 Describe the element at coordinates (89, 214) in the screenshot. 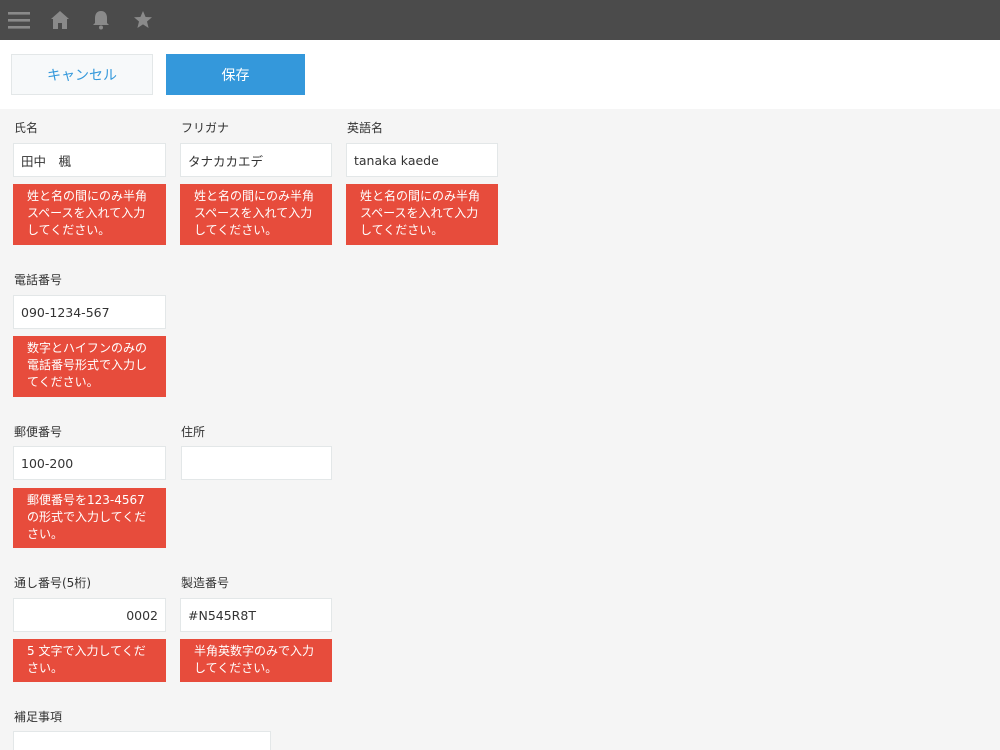

I see `name-error-message: 姓と名の間にのみ半角スペースを入れて入力してください。` at that location.